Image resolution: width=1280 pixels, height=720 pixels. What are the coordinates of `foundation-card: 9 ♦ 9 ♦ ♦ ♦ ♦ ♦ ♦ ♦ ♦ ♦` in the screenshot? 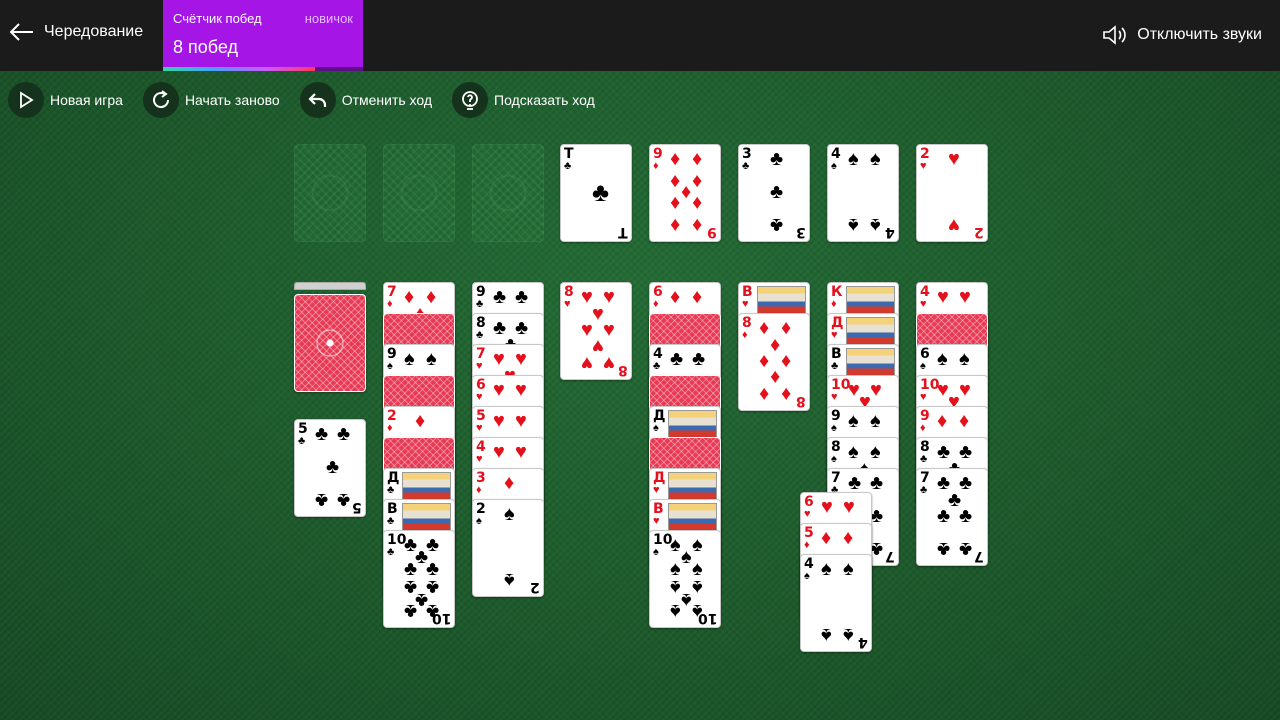 It's located at (685, 193).